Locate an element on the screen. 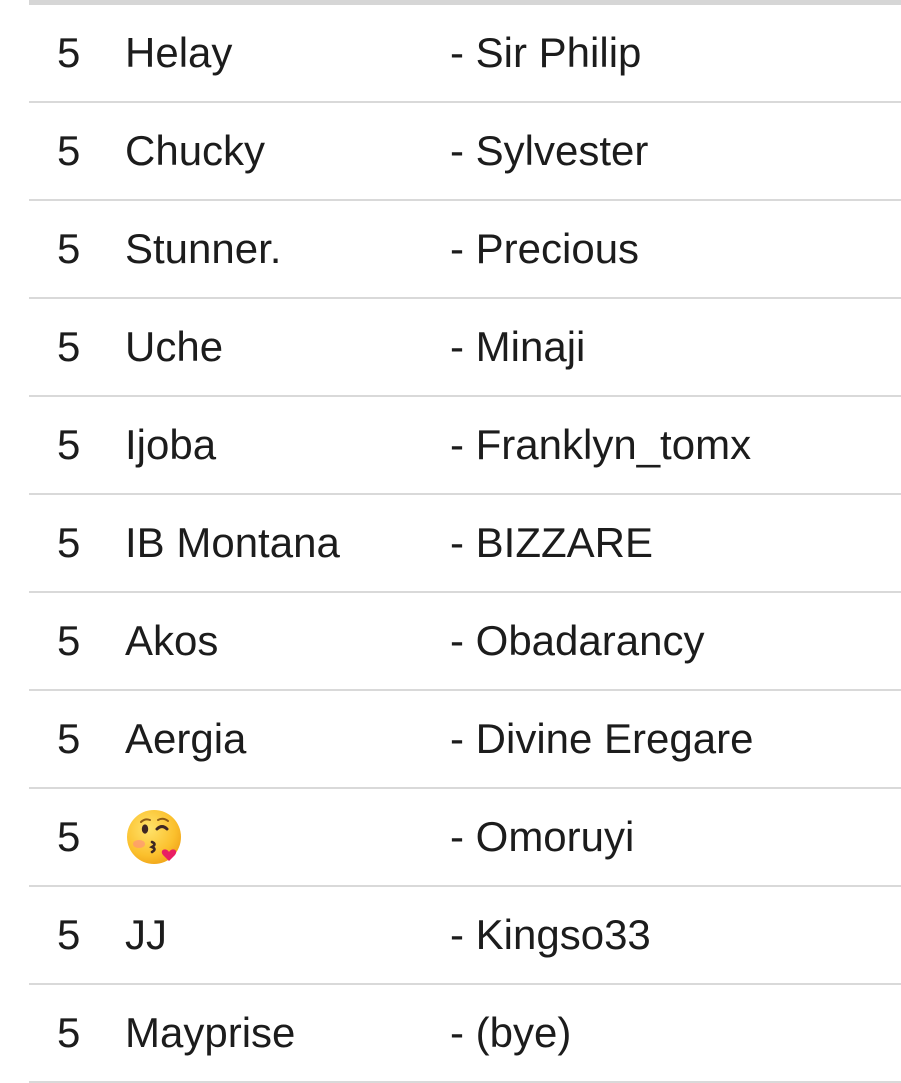 The image size is (901, 1083). name-cell: Ijoba is located at coordinates (171, 444).